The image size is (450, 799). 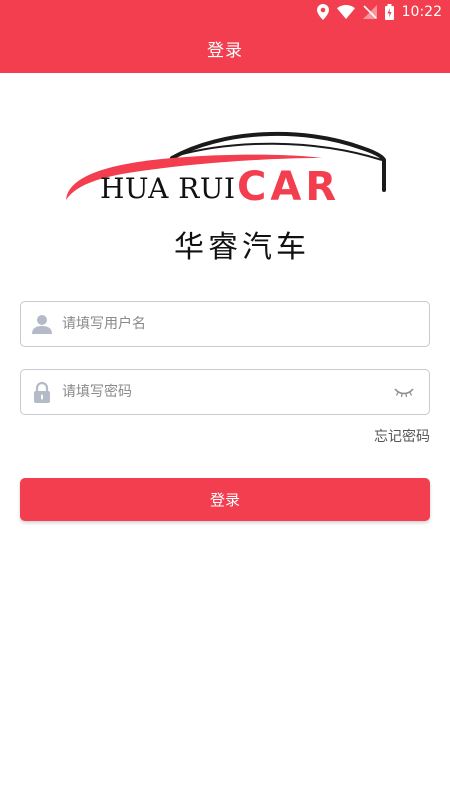 I want to click on header-bar: 登录, so click(x=225, y=48).